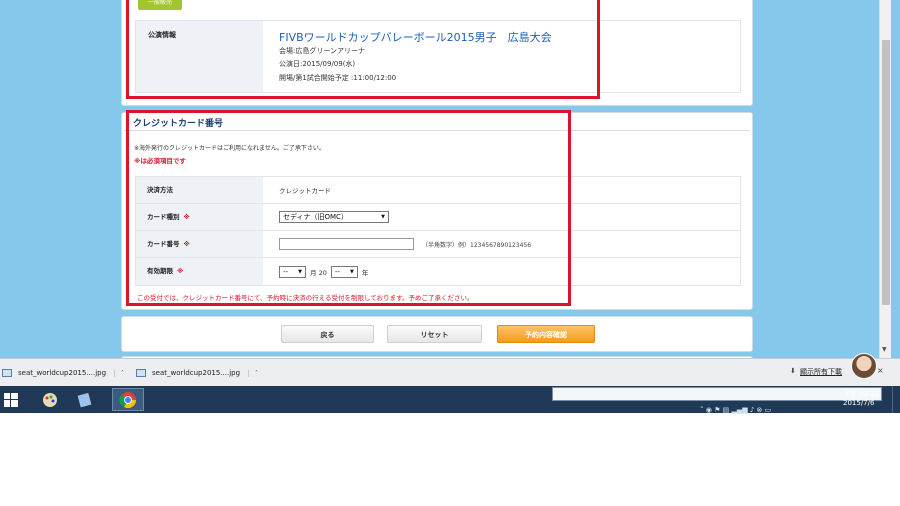 The image size is (900, 506). I want to click on taskbar-input-box, so click(717, 394).